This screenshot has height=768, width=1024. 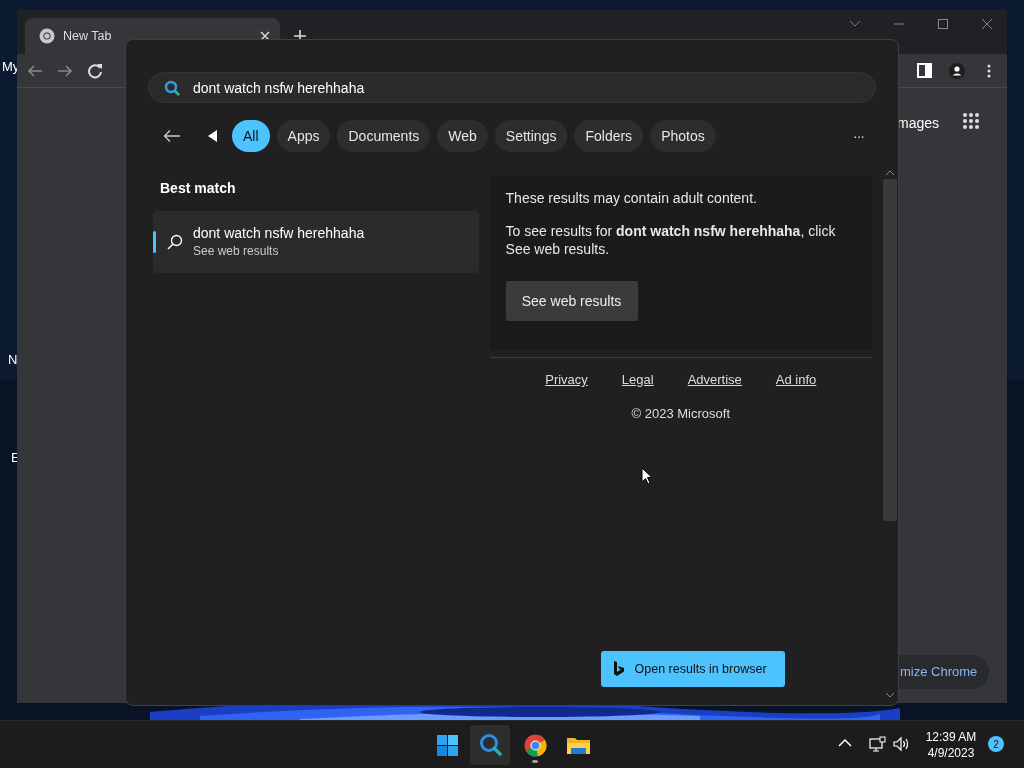 What do you see at coordinates (251, 136) in the screenshot?
I see `filter-tab: All` at bounding box center [251, 136].